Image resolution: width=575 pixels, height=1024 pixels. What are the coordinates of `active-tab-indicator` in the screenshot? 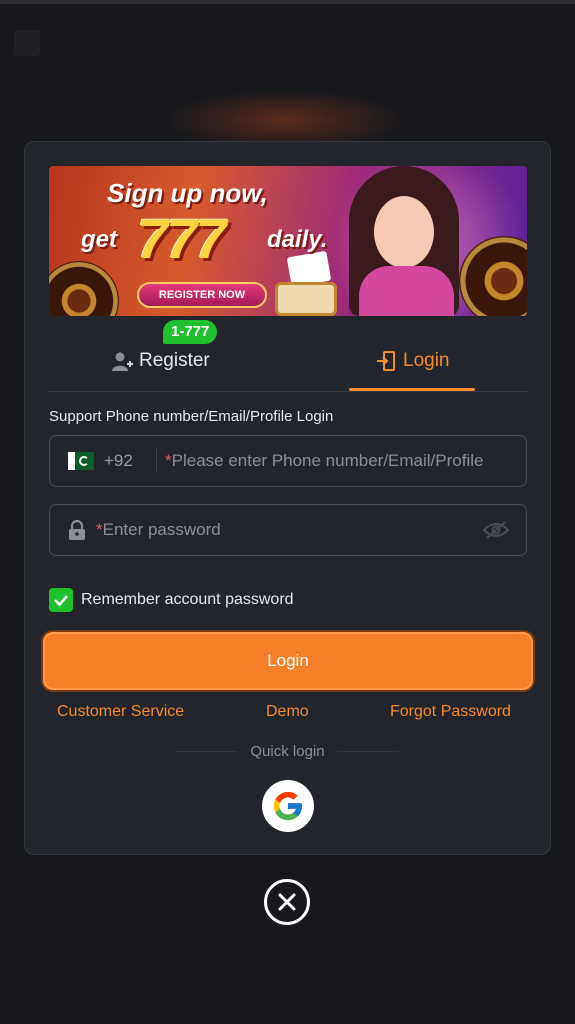 It's located at (412, 389).